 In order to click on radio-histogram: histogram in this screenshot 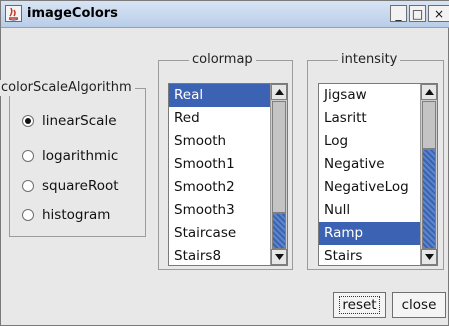, I will do `click(66, 215)`.